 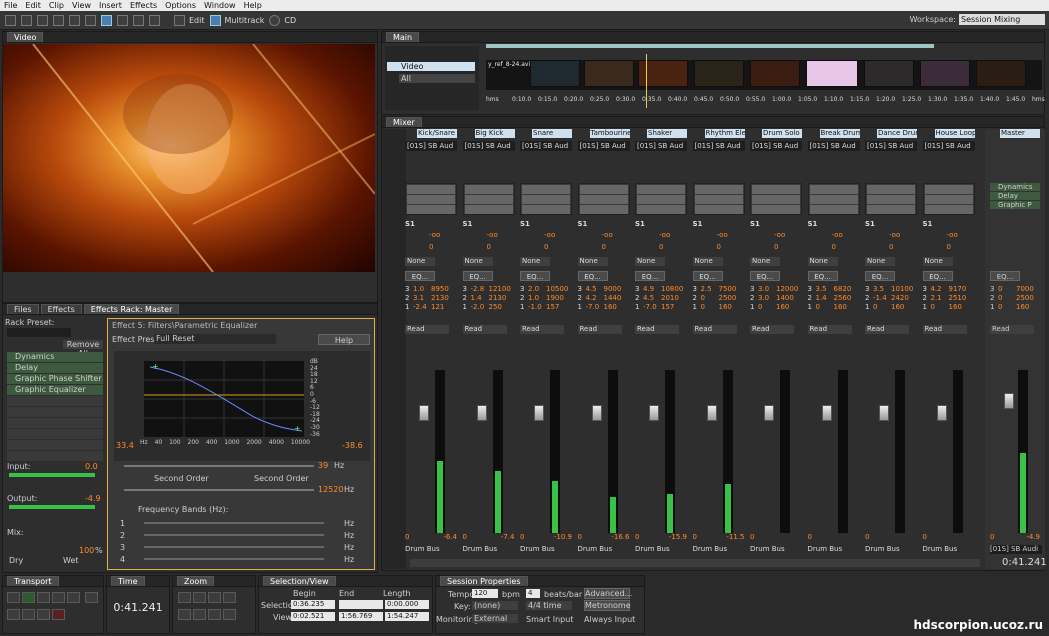 I want to click on monitoring-dropdown: External, so click(x=495, y=618).